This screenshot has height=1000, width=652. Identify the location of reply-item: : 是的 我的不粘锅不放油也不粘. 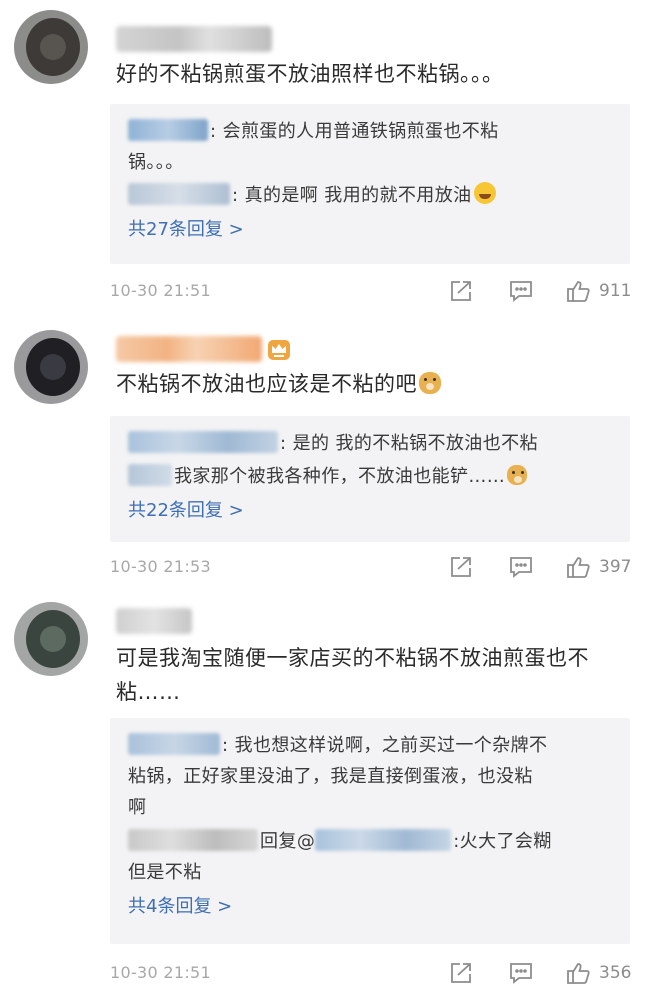
(371, 443).